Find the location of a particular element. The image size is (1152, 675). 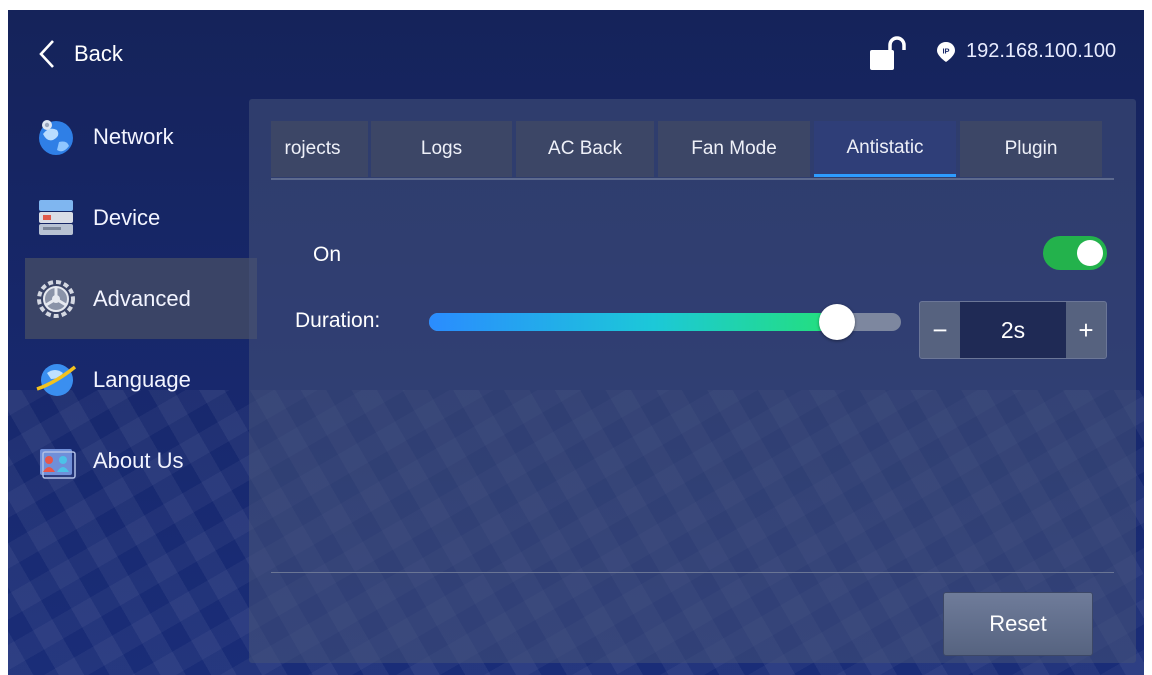

tab-label: Logs is located at coordinates (441, 148).